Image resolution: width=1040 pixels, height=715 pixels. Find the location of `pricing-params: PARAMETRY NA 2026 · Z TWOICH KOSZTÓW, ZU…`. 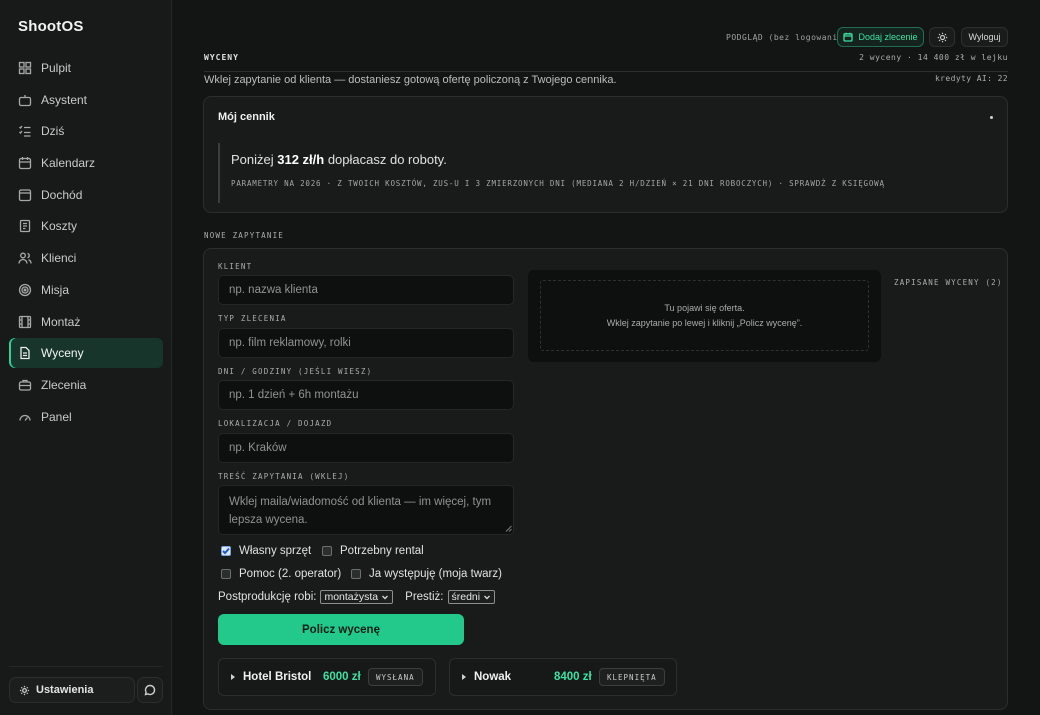

pricing-params: PARAMETRY NA 2026 · Z TWOICH KOSZTÓW, ZU… is located at coordinates (558, 183).